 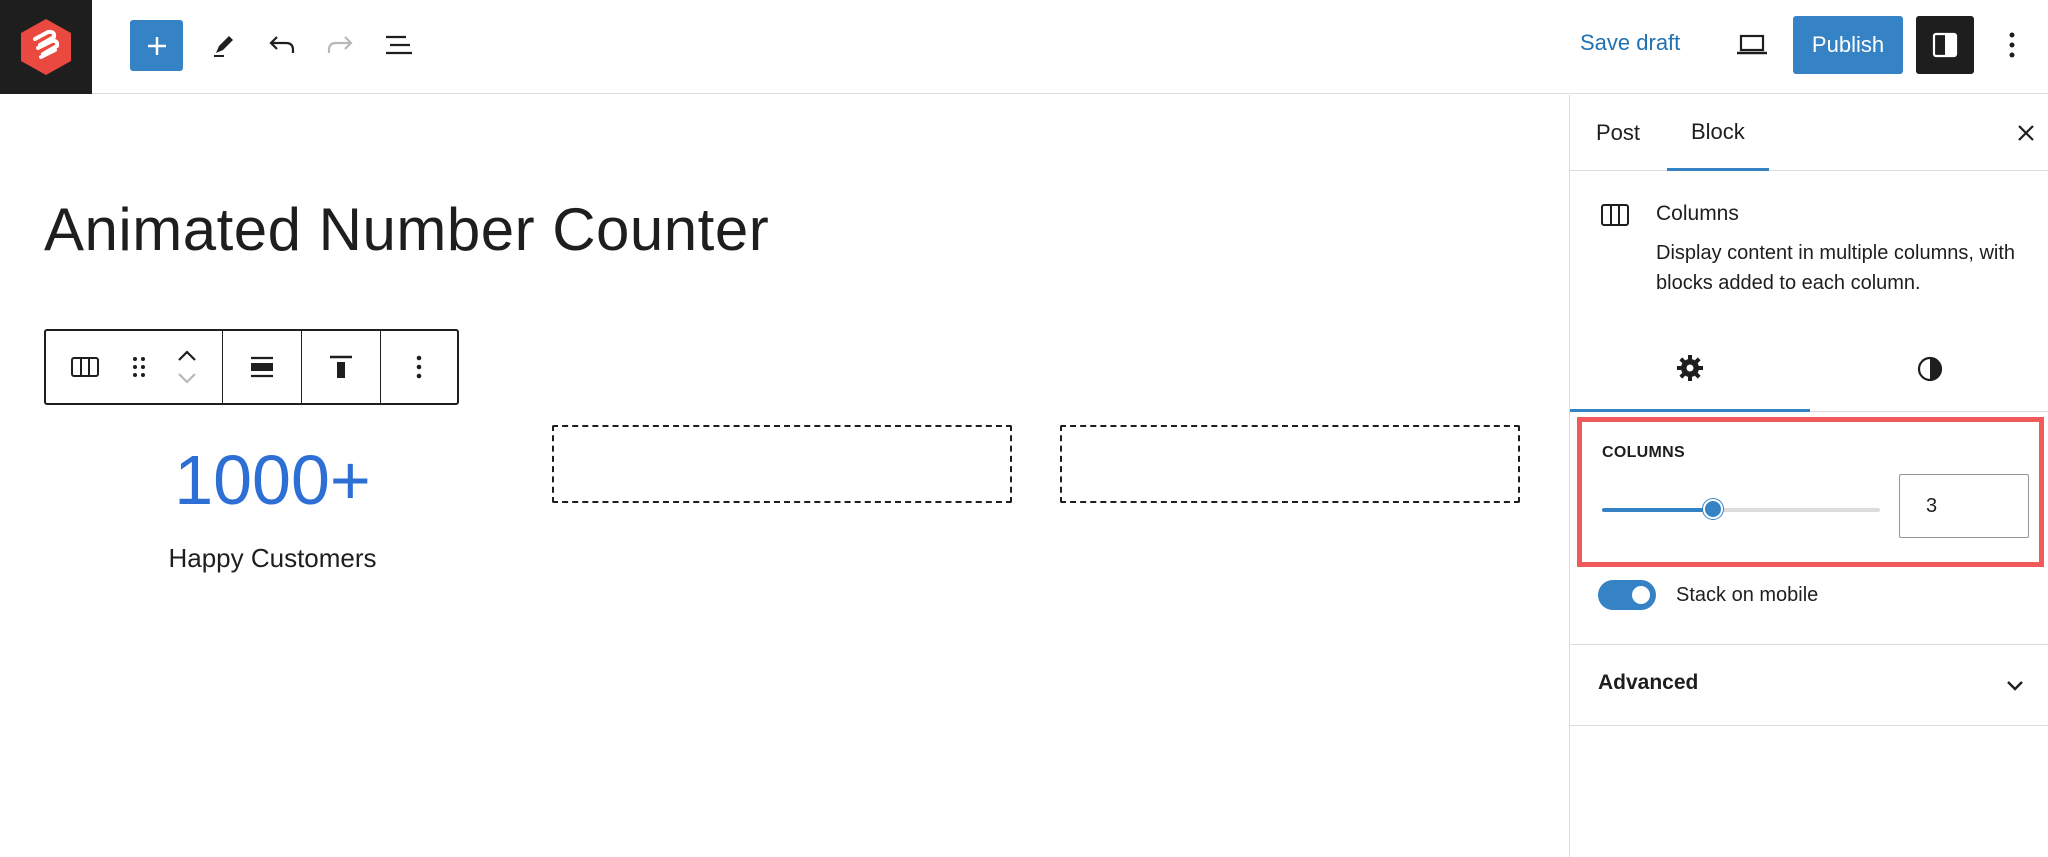 I want to click on move-down-icon, so click(x=187, y=378).